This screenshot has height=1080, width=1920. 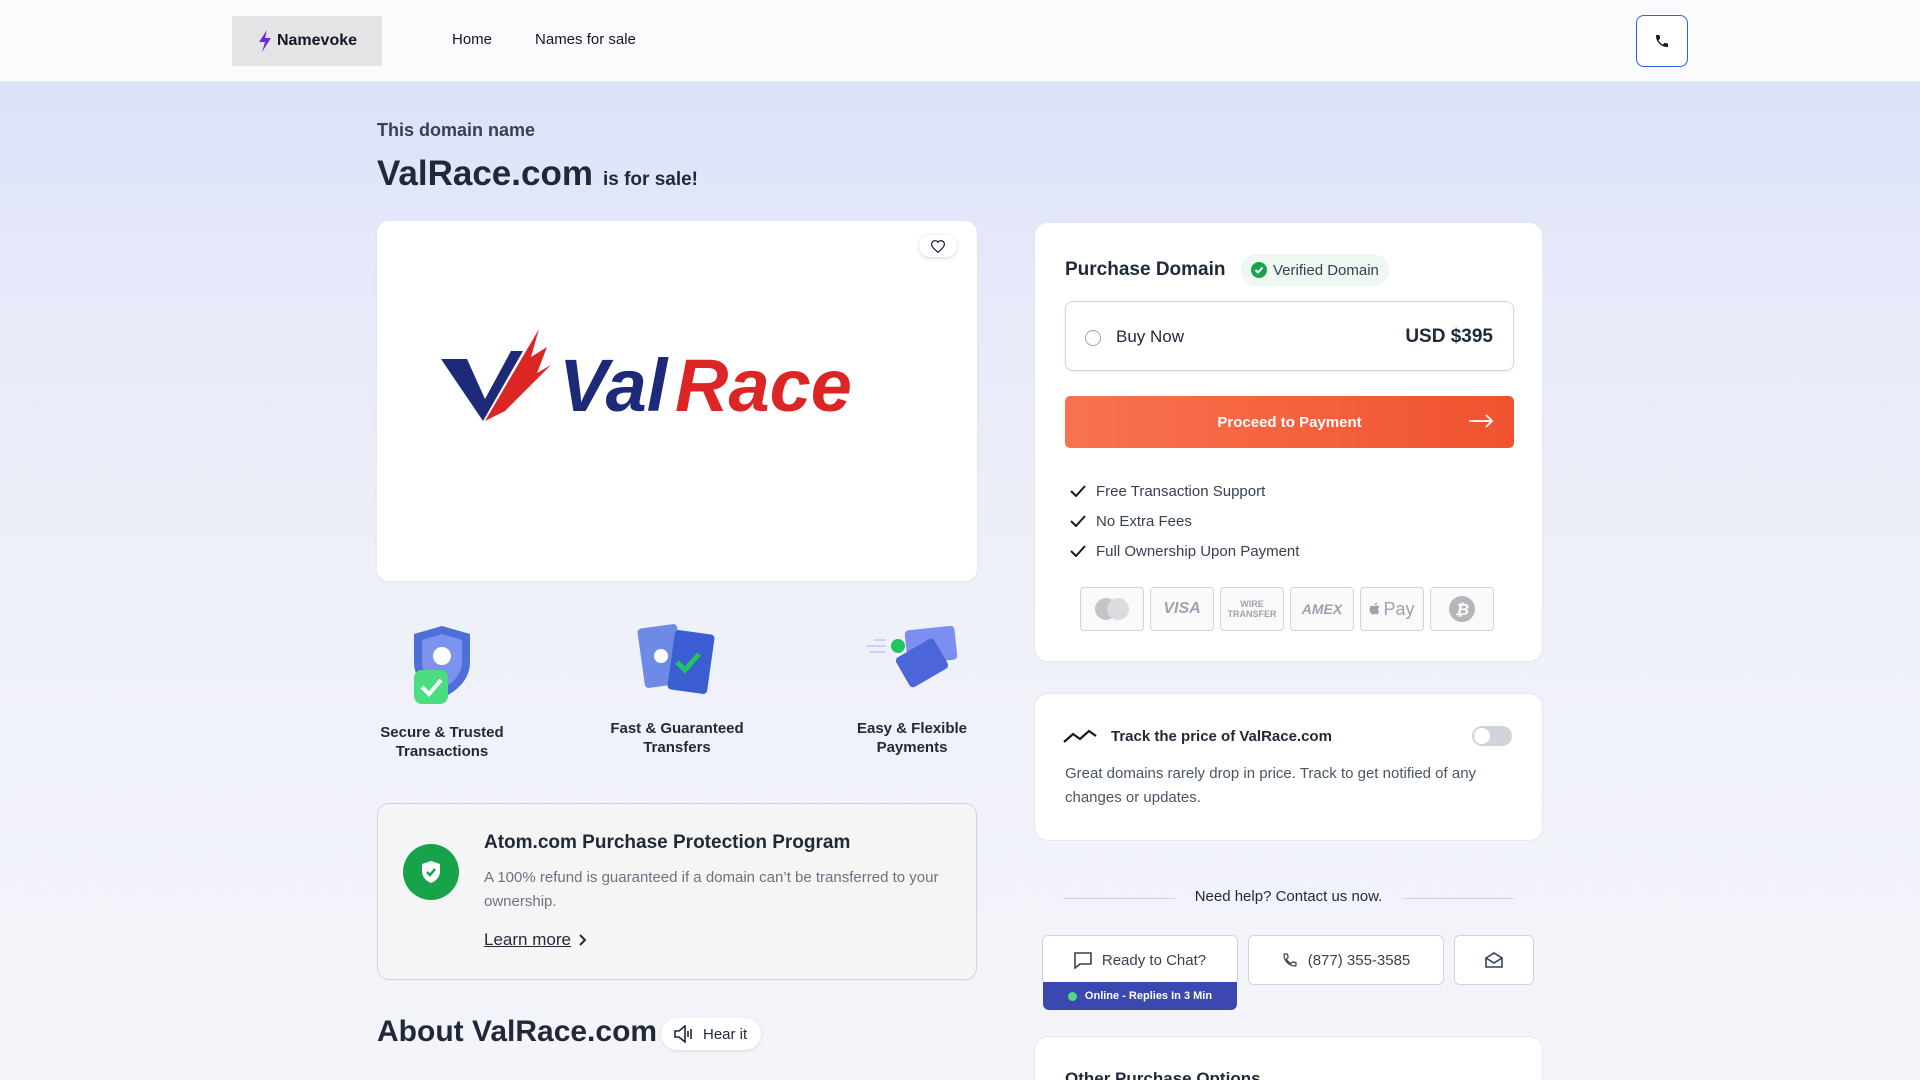 I want to click on divider-right, so click(x=1458, y=898).